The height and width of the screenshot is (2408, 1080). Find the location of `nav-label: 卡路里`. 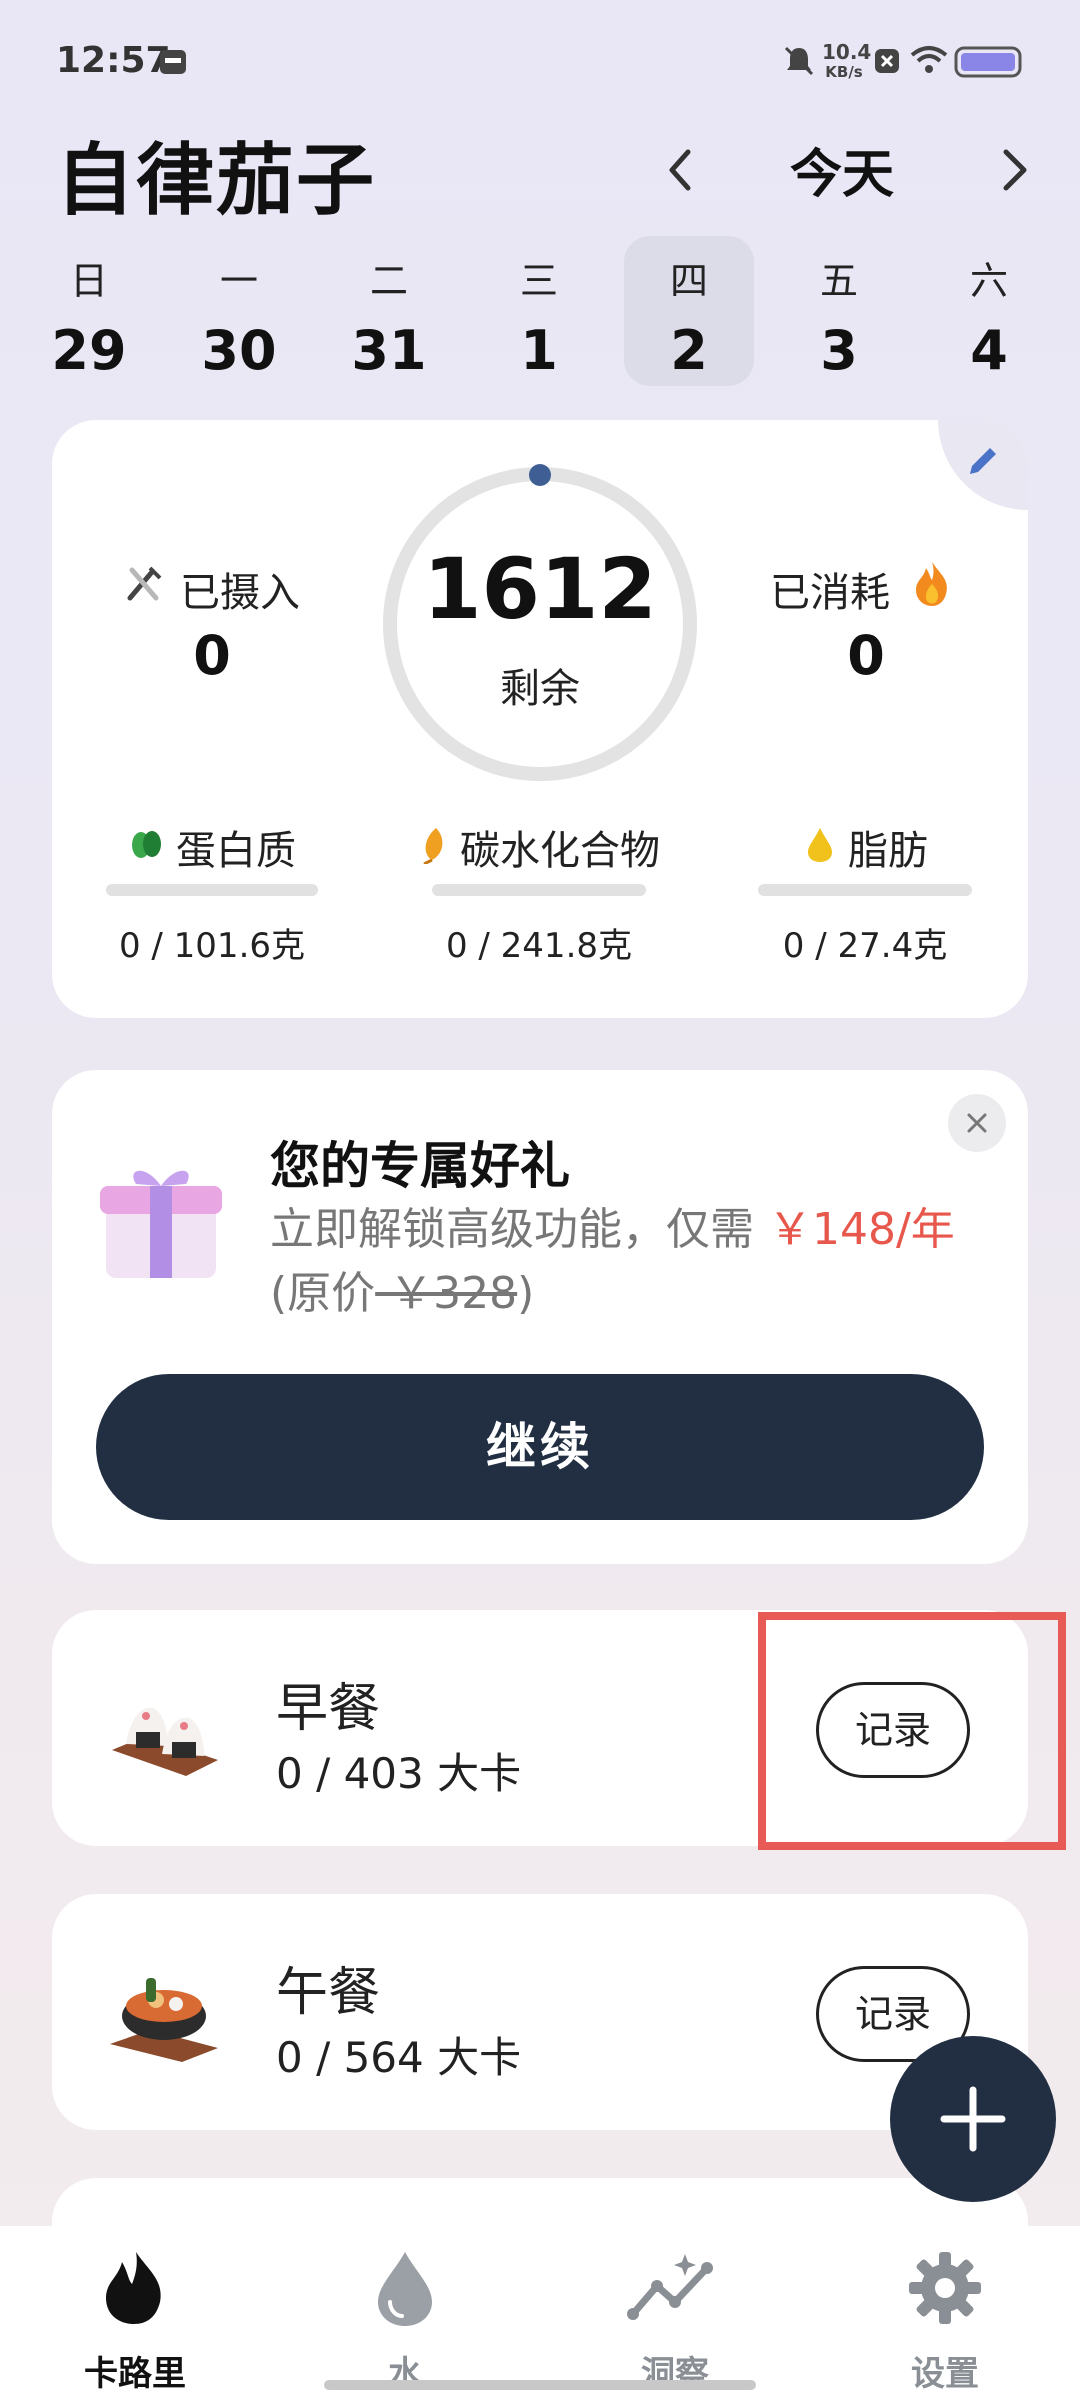

nav-label: 卡路里 is located at coordinates (135, 2374).